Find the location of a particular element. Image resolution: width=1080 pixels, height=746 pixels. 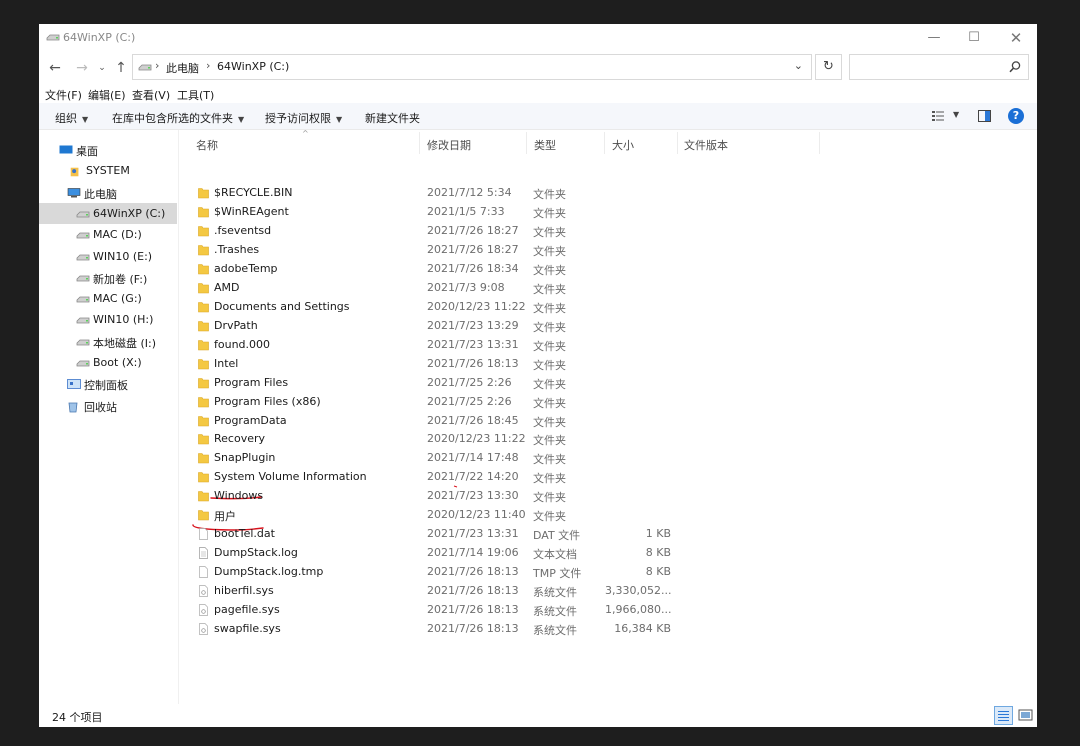

large-icons-view-icon is located at coordinates (1025, 715).